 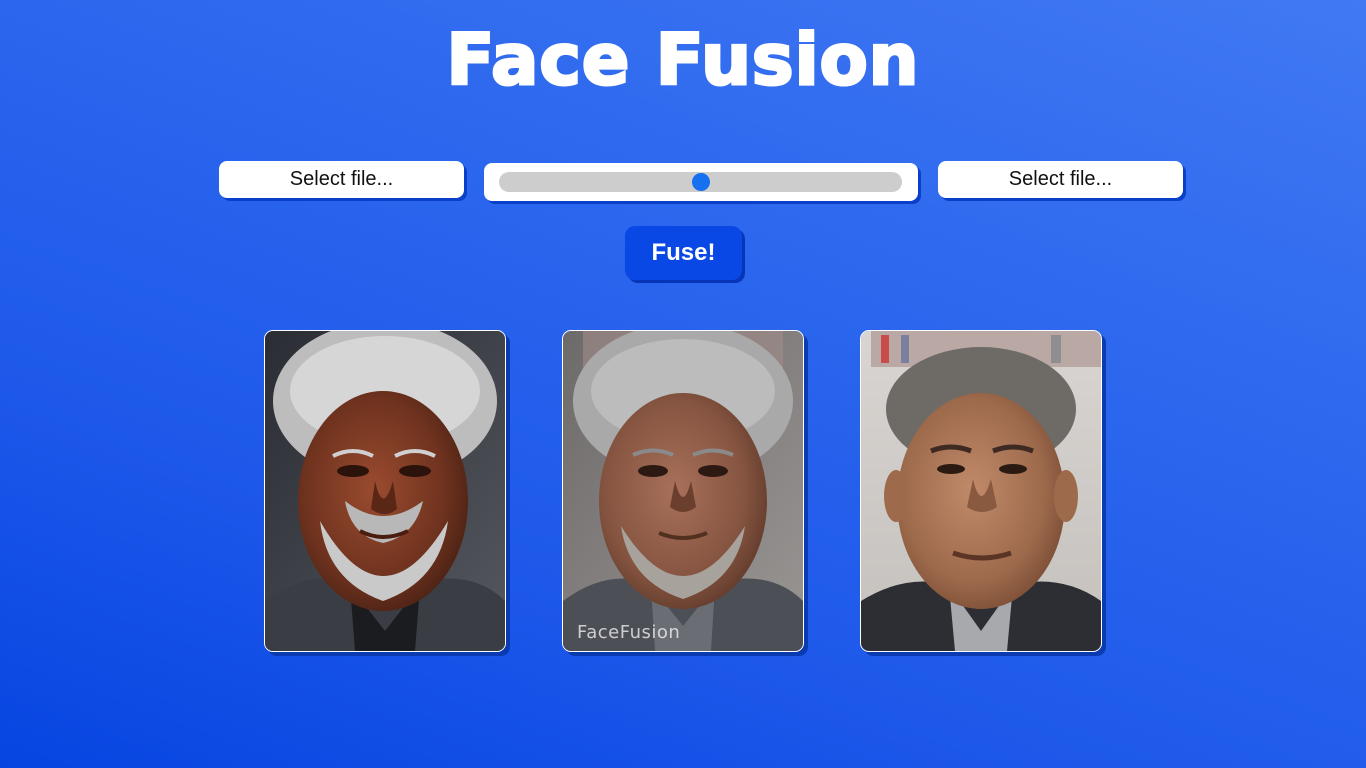 I want to click on fused-face-image: FaceFusion, so click(x=683, y=491).